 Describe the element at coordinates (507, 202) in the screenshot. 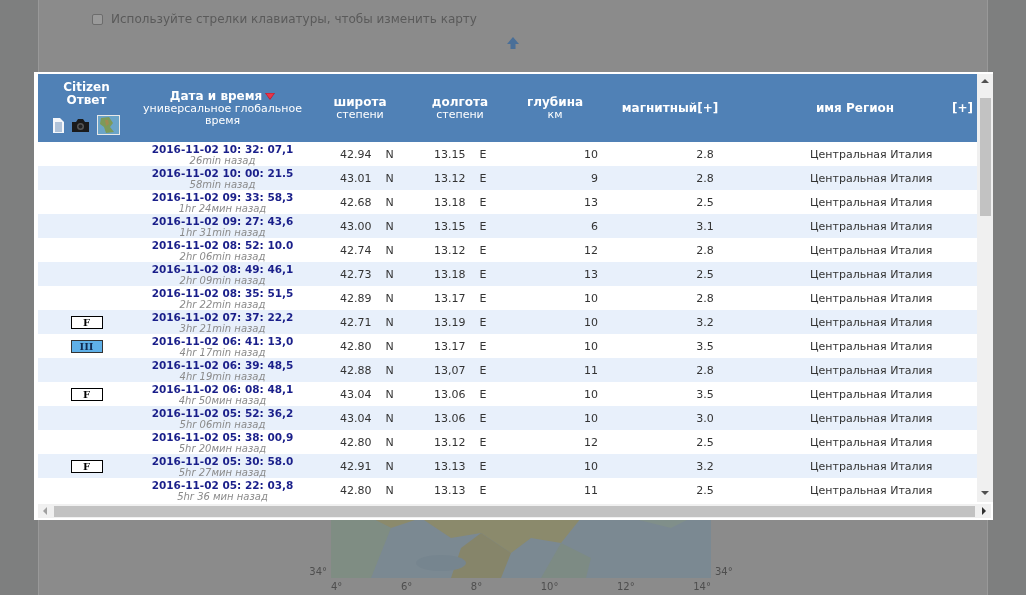

I see `table-row: 2016-11-02 09: 33: 58,3 1hr 24мин назад 42.68 N 13.18 E 13 2.5 Центральная Италия` at that location.